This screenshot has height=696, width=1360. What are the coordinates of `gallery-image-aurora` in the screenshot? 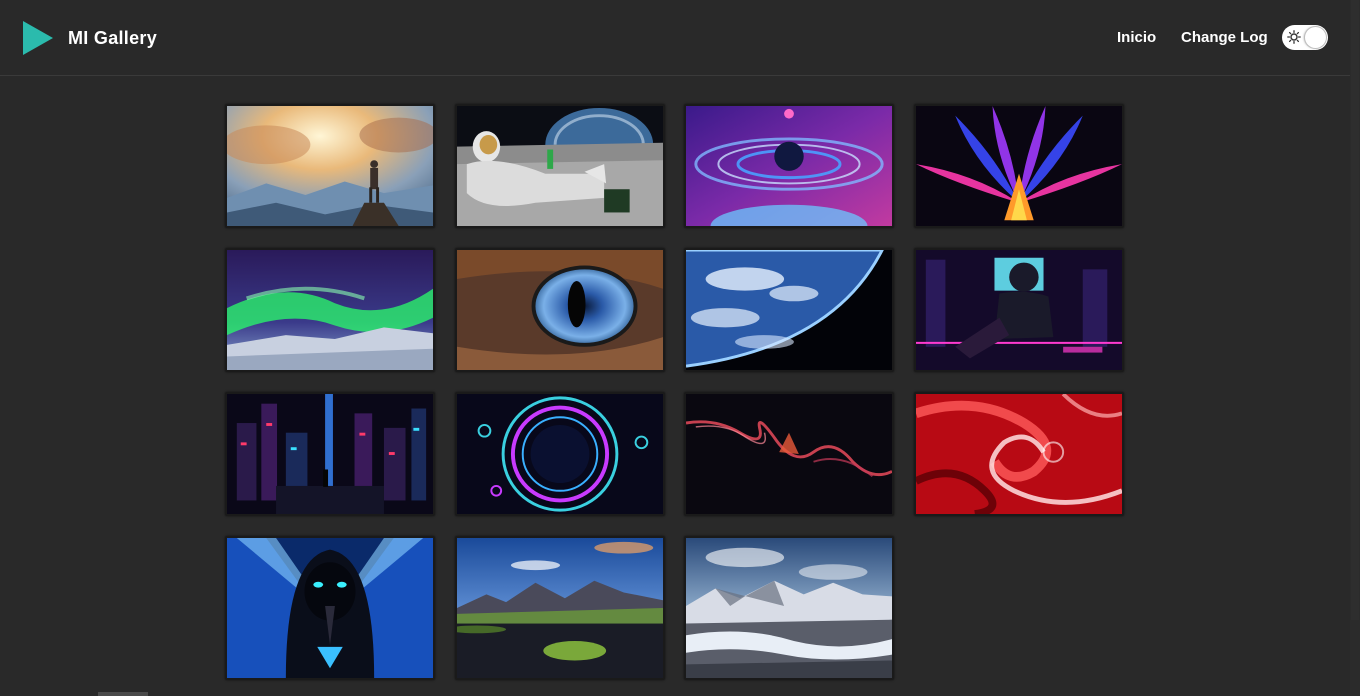 It's located at (330, 310).